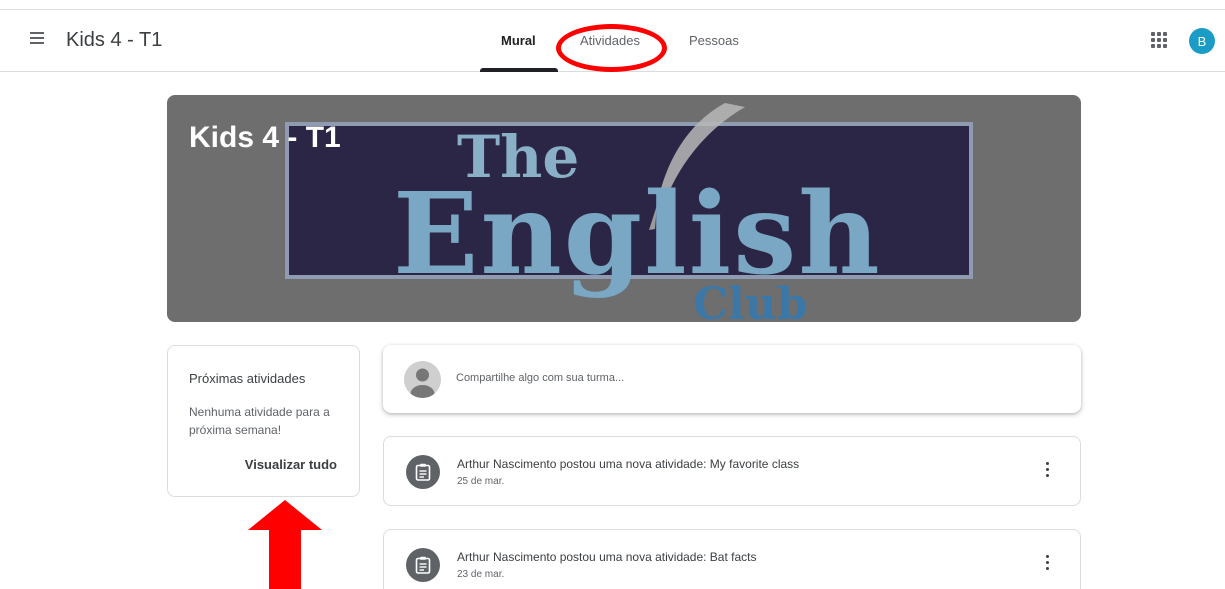  What do you see at coordinates (481, 481) in the screenshot?
I see `post-date: 25 de mar.` at bounding box center [481, 481].